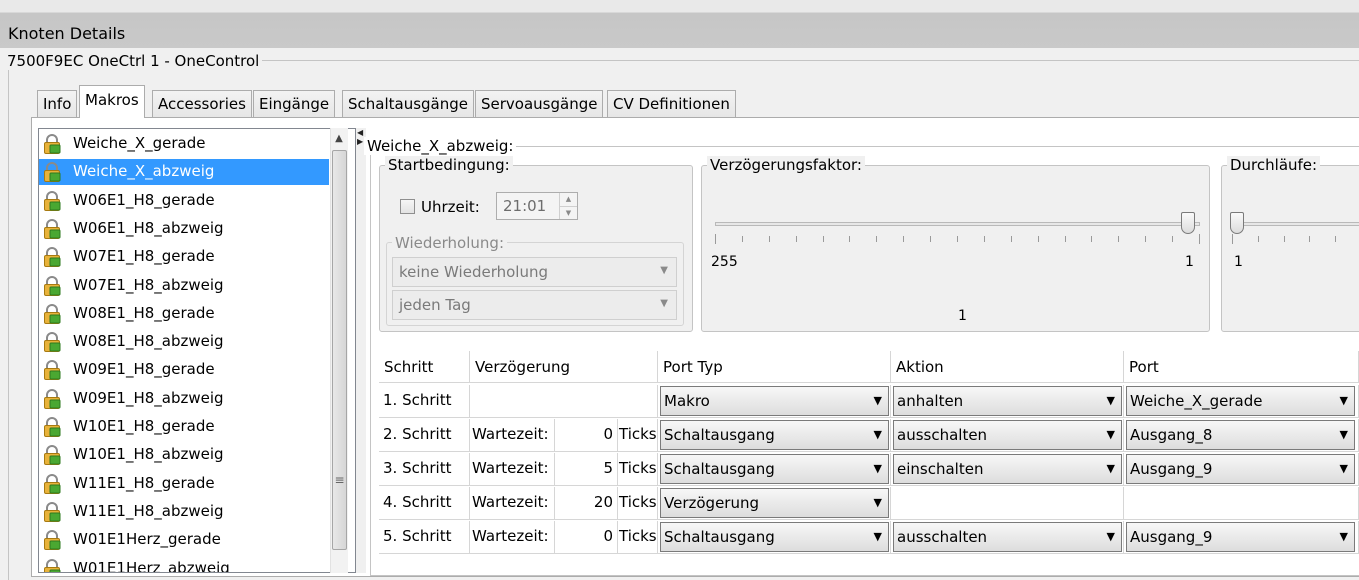  What do you see at coordinates (184, 399) in the screenshot?
I see `macro-list-item: W09E1_H8_abzweig` at bounding box center [184, 399].